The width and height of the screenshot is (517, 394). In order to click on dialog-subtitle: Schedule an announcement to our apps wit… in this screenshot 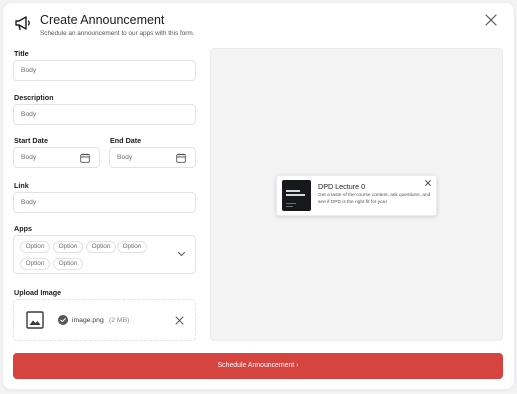, I will do `click(117, 33)`.